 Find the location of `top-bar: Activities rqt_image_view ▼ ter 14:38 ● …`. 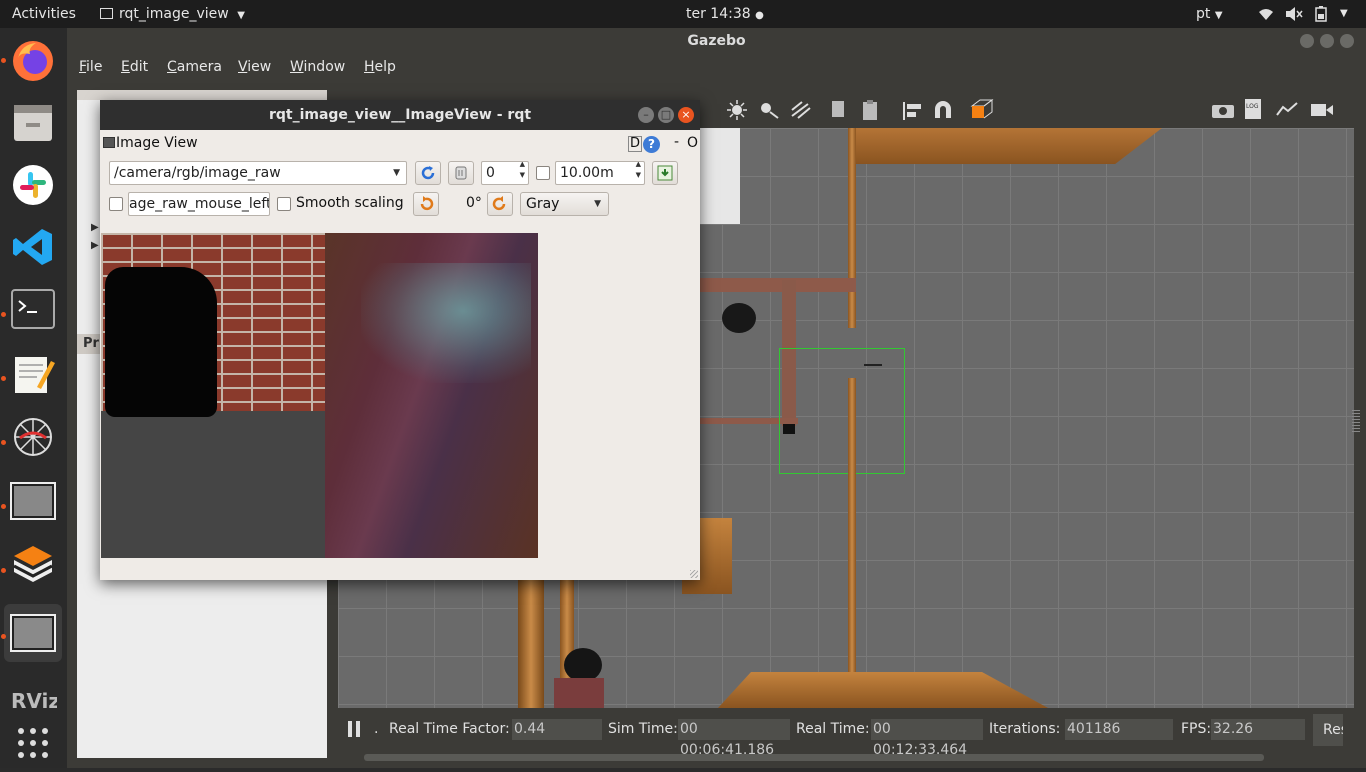

top-bar: Activities rqt_image_view ▼ ter 14:38 ● … is located at coordinates (683, 14).